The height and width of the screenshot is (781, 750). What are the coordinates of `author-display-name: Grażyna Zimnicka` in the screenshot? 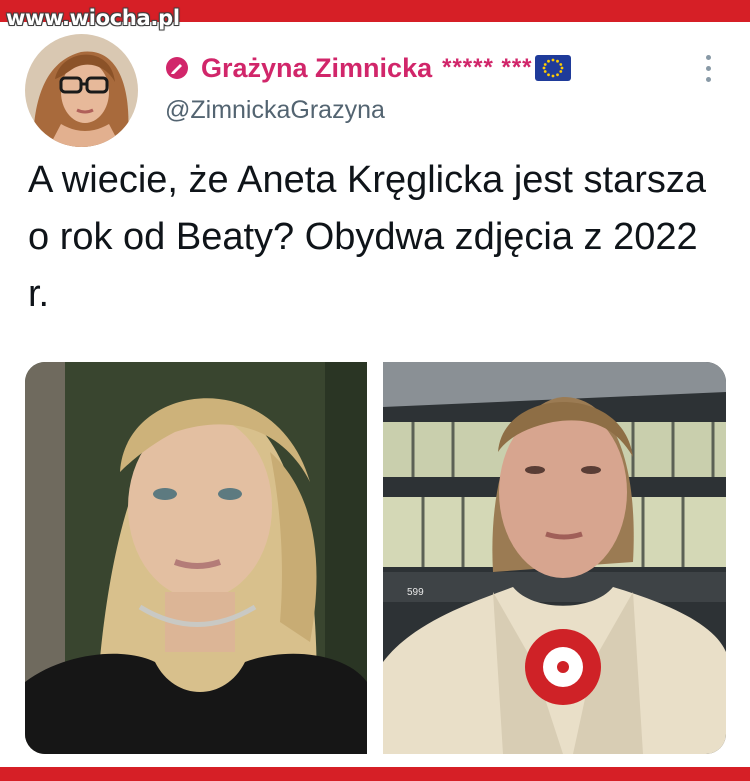 It's located at (316, 68).